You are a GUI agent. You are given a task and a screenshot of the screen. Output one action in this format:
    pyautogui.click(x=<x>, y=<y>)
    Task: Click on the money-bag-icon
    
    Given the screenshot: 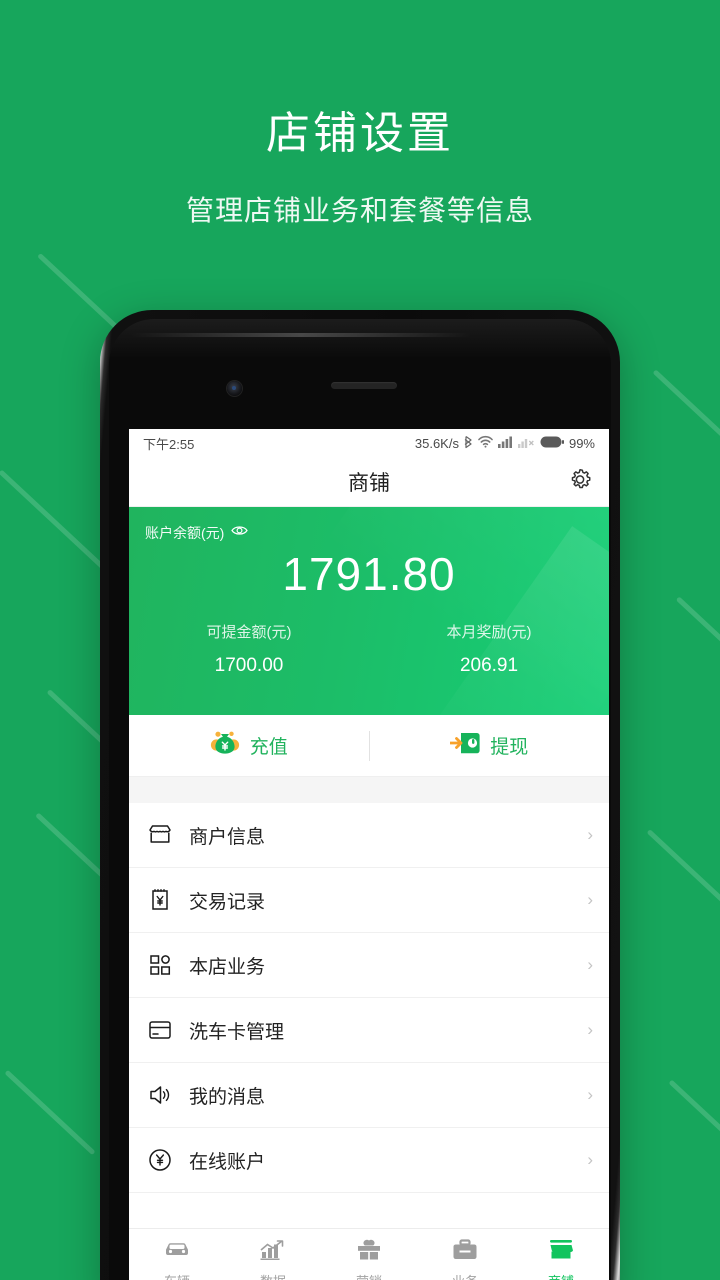 What is the action you would take?
    pyautogui.click(x=225, y=745)
    